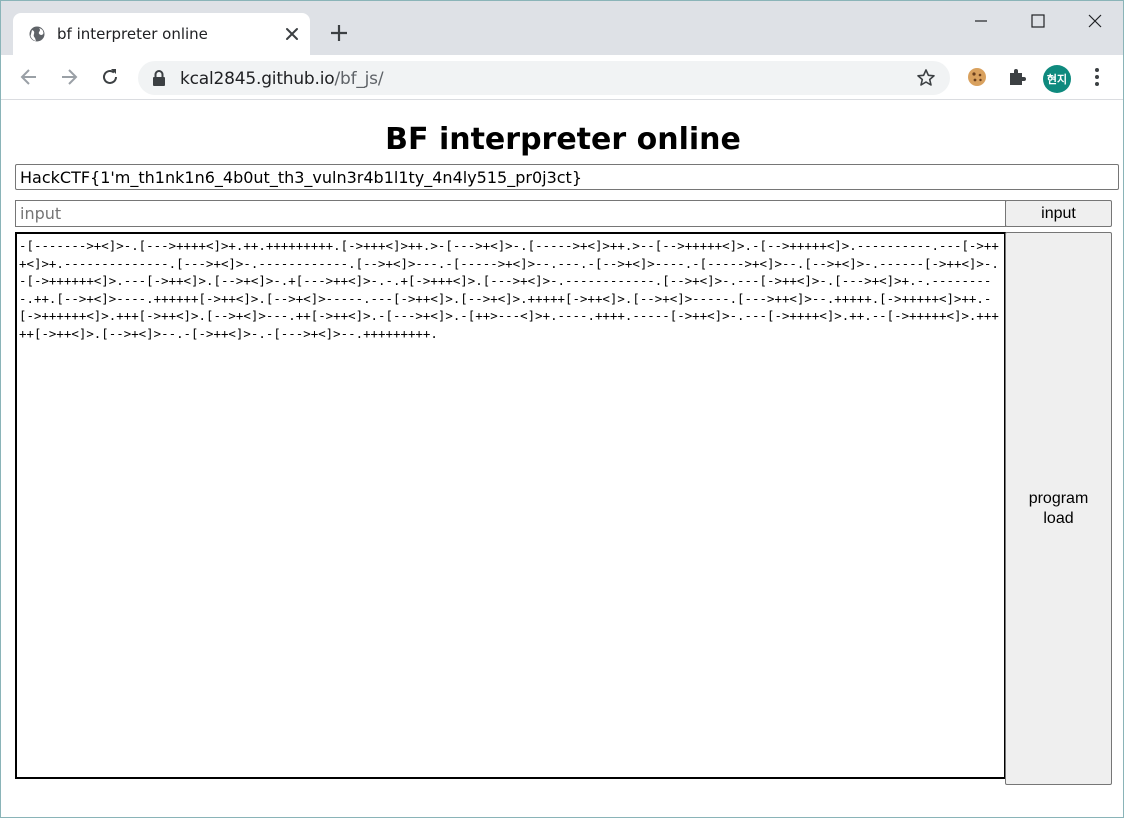 The width and height of the screenshot is (1124, 818). What do you see at coordinates (1017, 77) in the screenshot?
I see `puzzle-icon` at bounding box center [1017, 77].